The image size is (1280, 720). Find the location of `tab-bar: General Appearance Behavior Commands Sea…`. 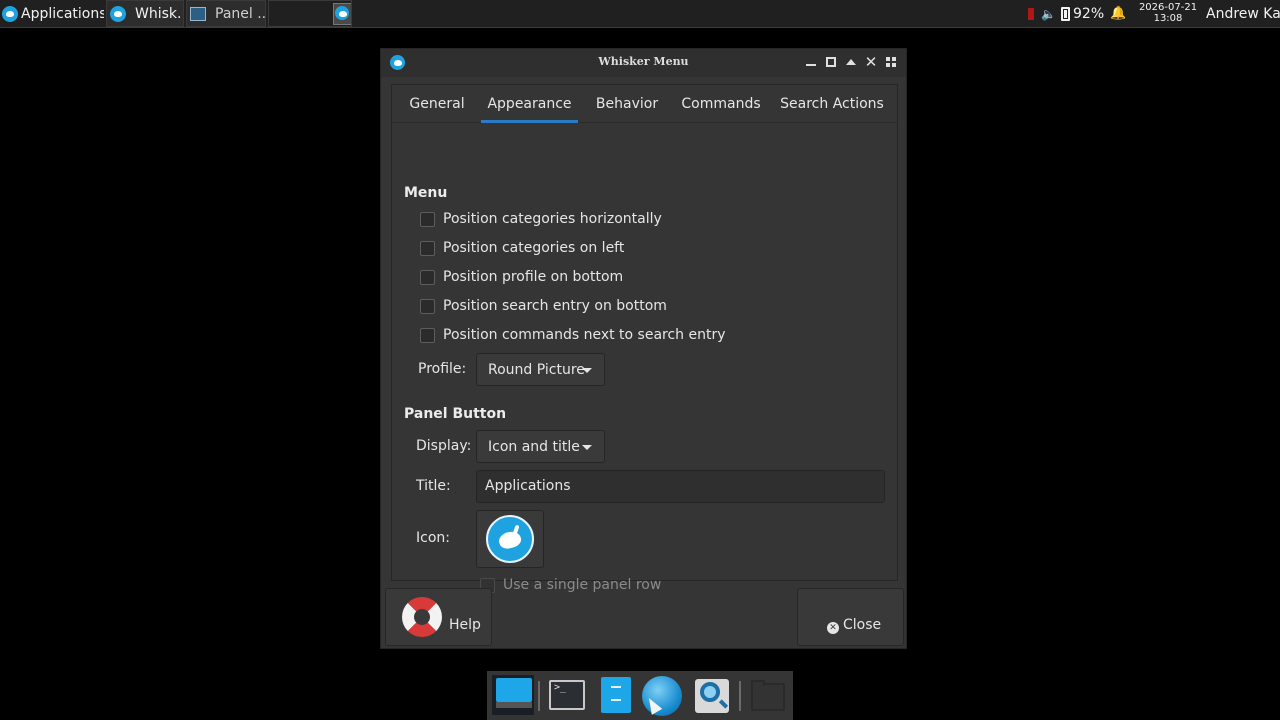

tab-bar: General Appearance Behavior Commands Sea… is located at coordinates (644, 104).